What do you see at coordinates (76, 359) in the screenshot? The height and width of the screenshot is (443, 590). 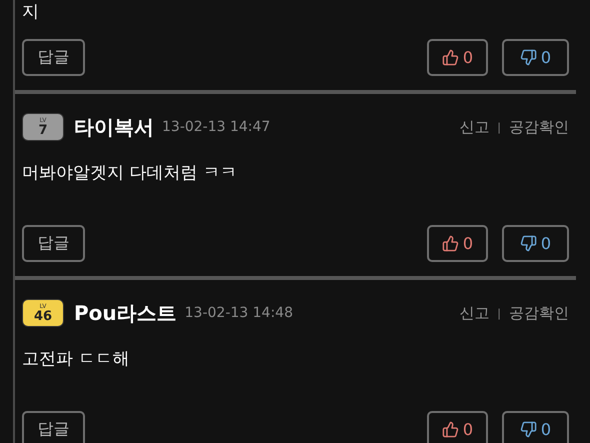 I see `comment-text: 고전파 ㄷㄷ해` at bounding box center [76, 359].